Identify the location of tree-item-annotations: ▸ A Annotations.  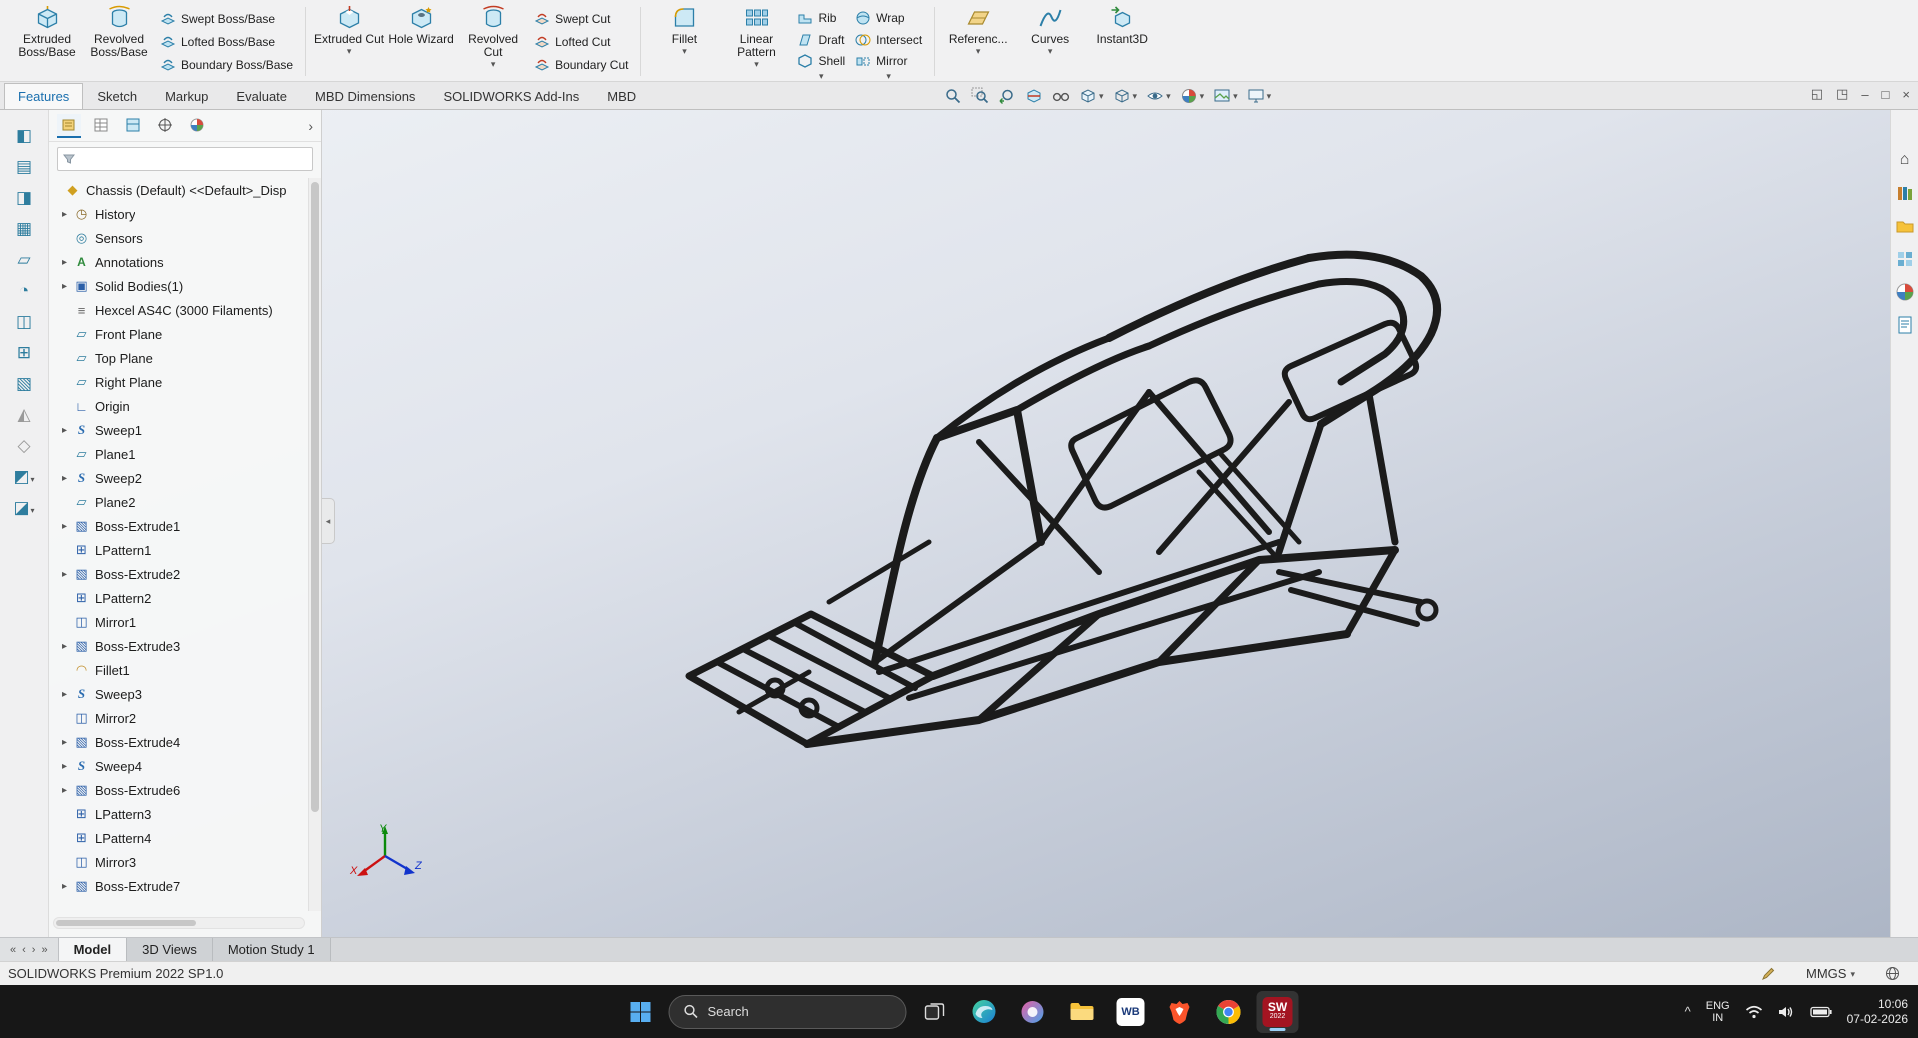
(178, 262).